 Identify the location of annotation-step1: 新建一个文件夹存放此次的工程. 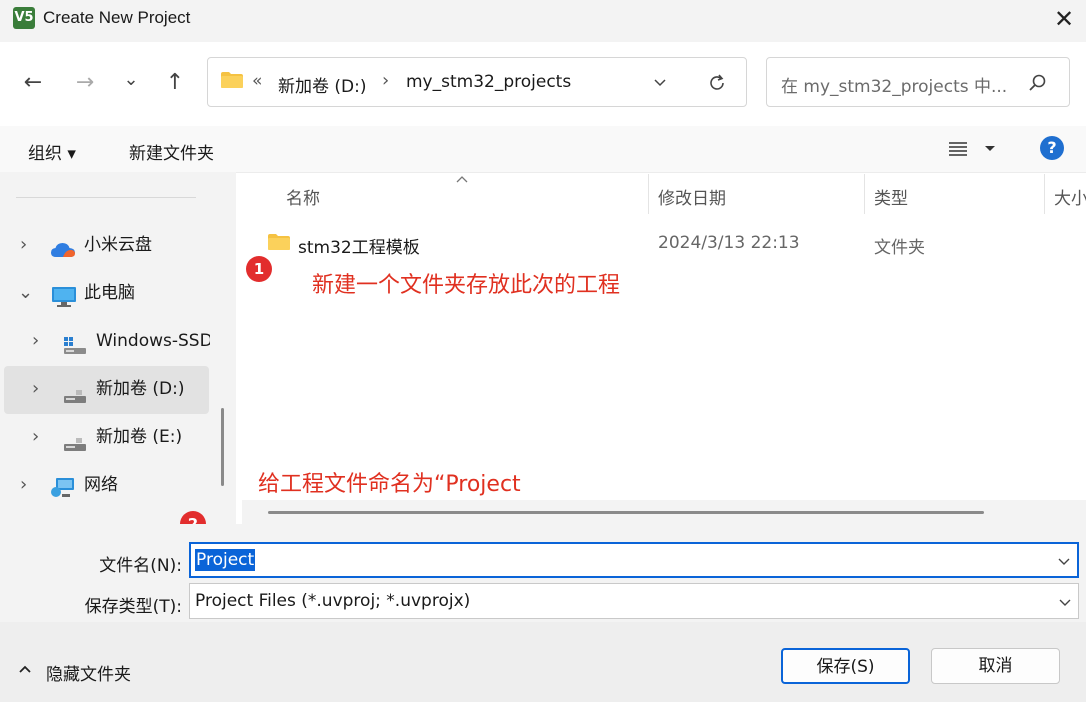
(466, 285).